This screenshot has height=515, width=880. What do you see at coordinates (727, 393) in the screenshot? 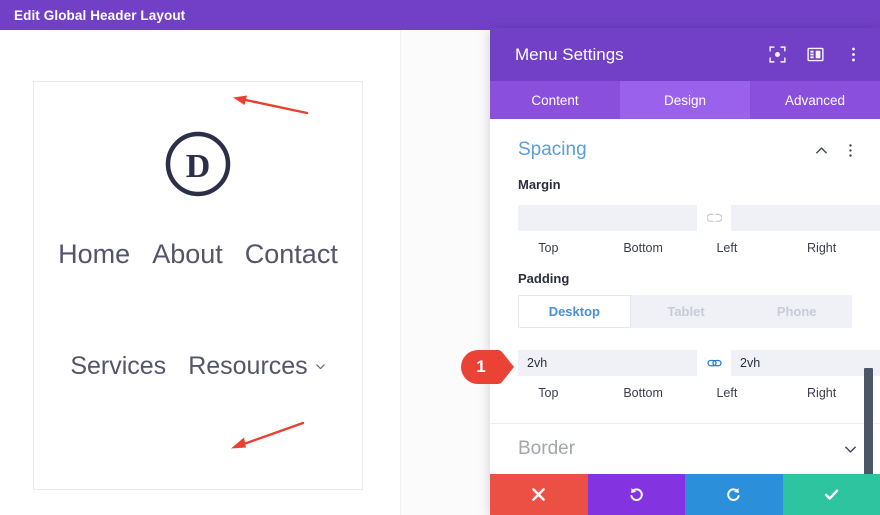
I see `padding-left-label: Left` at bounding box center [727, 393].